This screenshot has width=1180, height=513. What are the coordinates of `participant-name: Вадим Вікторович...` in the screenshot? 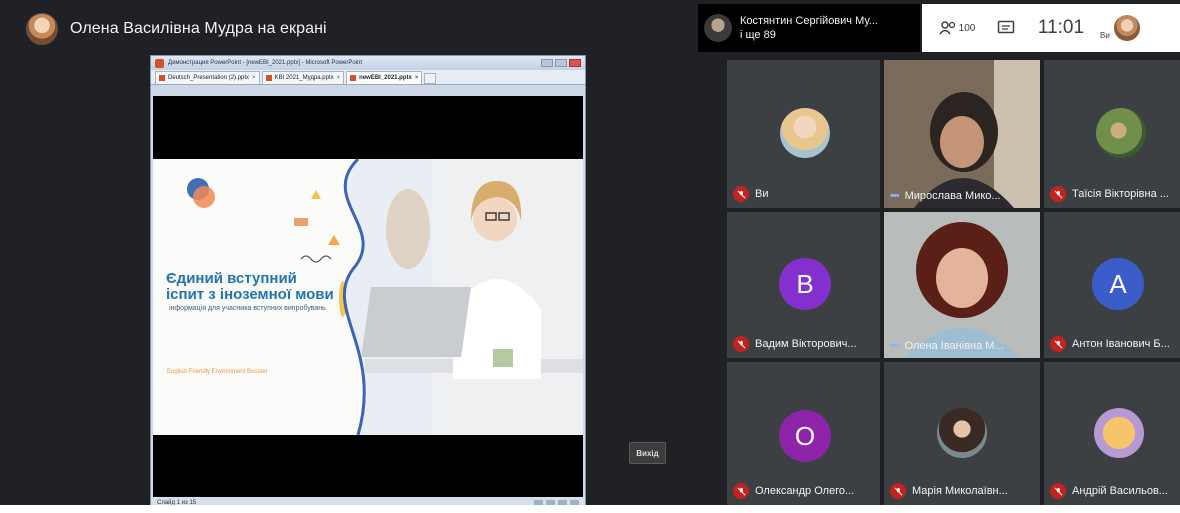 It's located at (806, 344).